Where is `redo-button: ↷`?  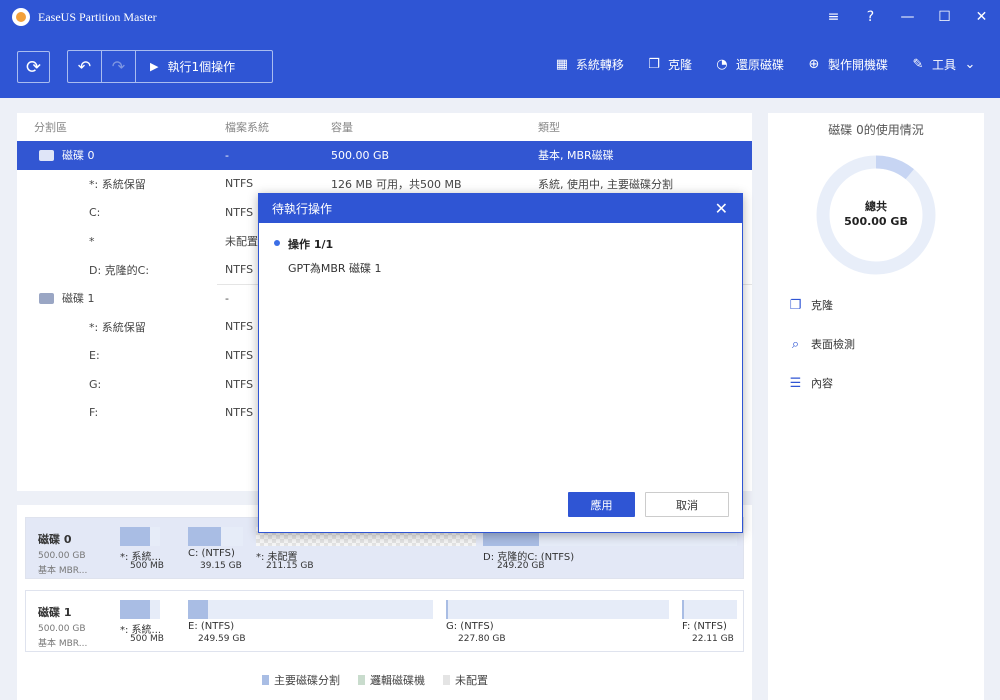
redo-button: ↷ is located at coordinates (119, 66).